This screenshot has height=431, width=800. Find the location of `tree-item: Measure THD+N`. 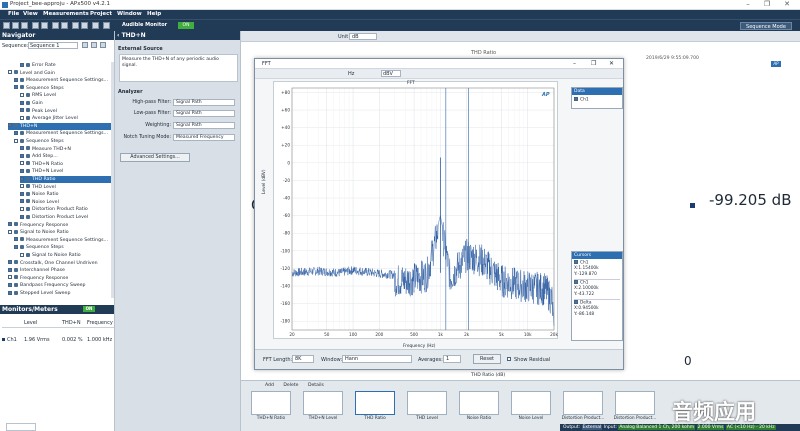

tree-item: Measure THD+N is located at coordinates (67, 149).